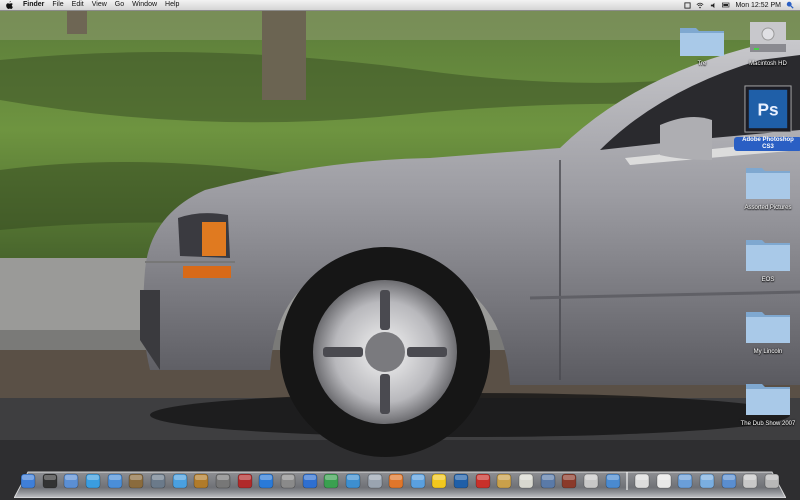  I want to click on bridge-icon, so click(266, 481).